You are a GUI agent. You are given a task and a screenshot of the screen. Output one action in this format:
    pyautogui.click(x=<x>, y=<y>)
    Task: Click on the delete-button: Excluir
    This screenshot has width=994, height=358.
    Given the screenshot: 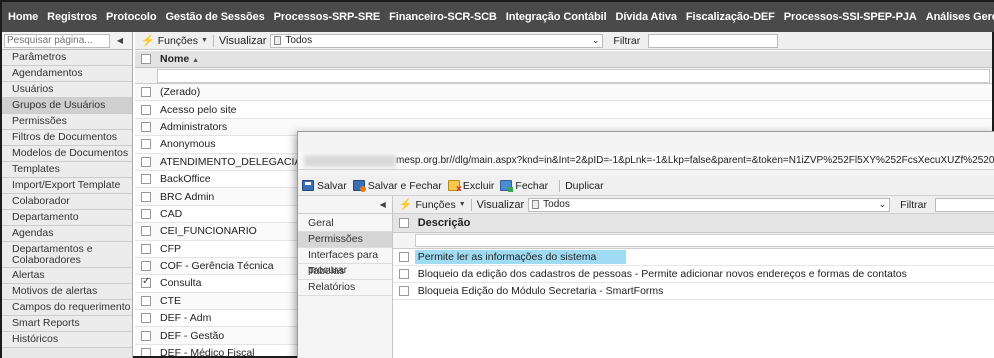 What is the action you would take?
    pyautogui.click(x=470, y=187)
    